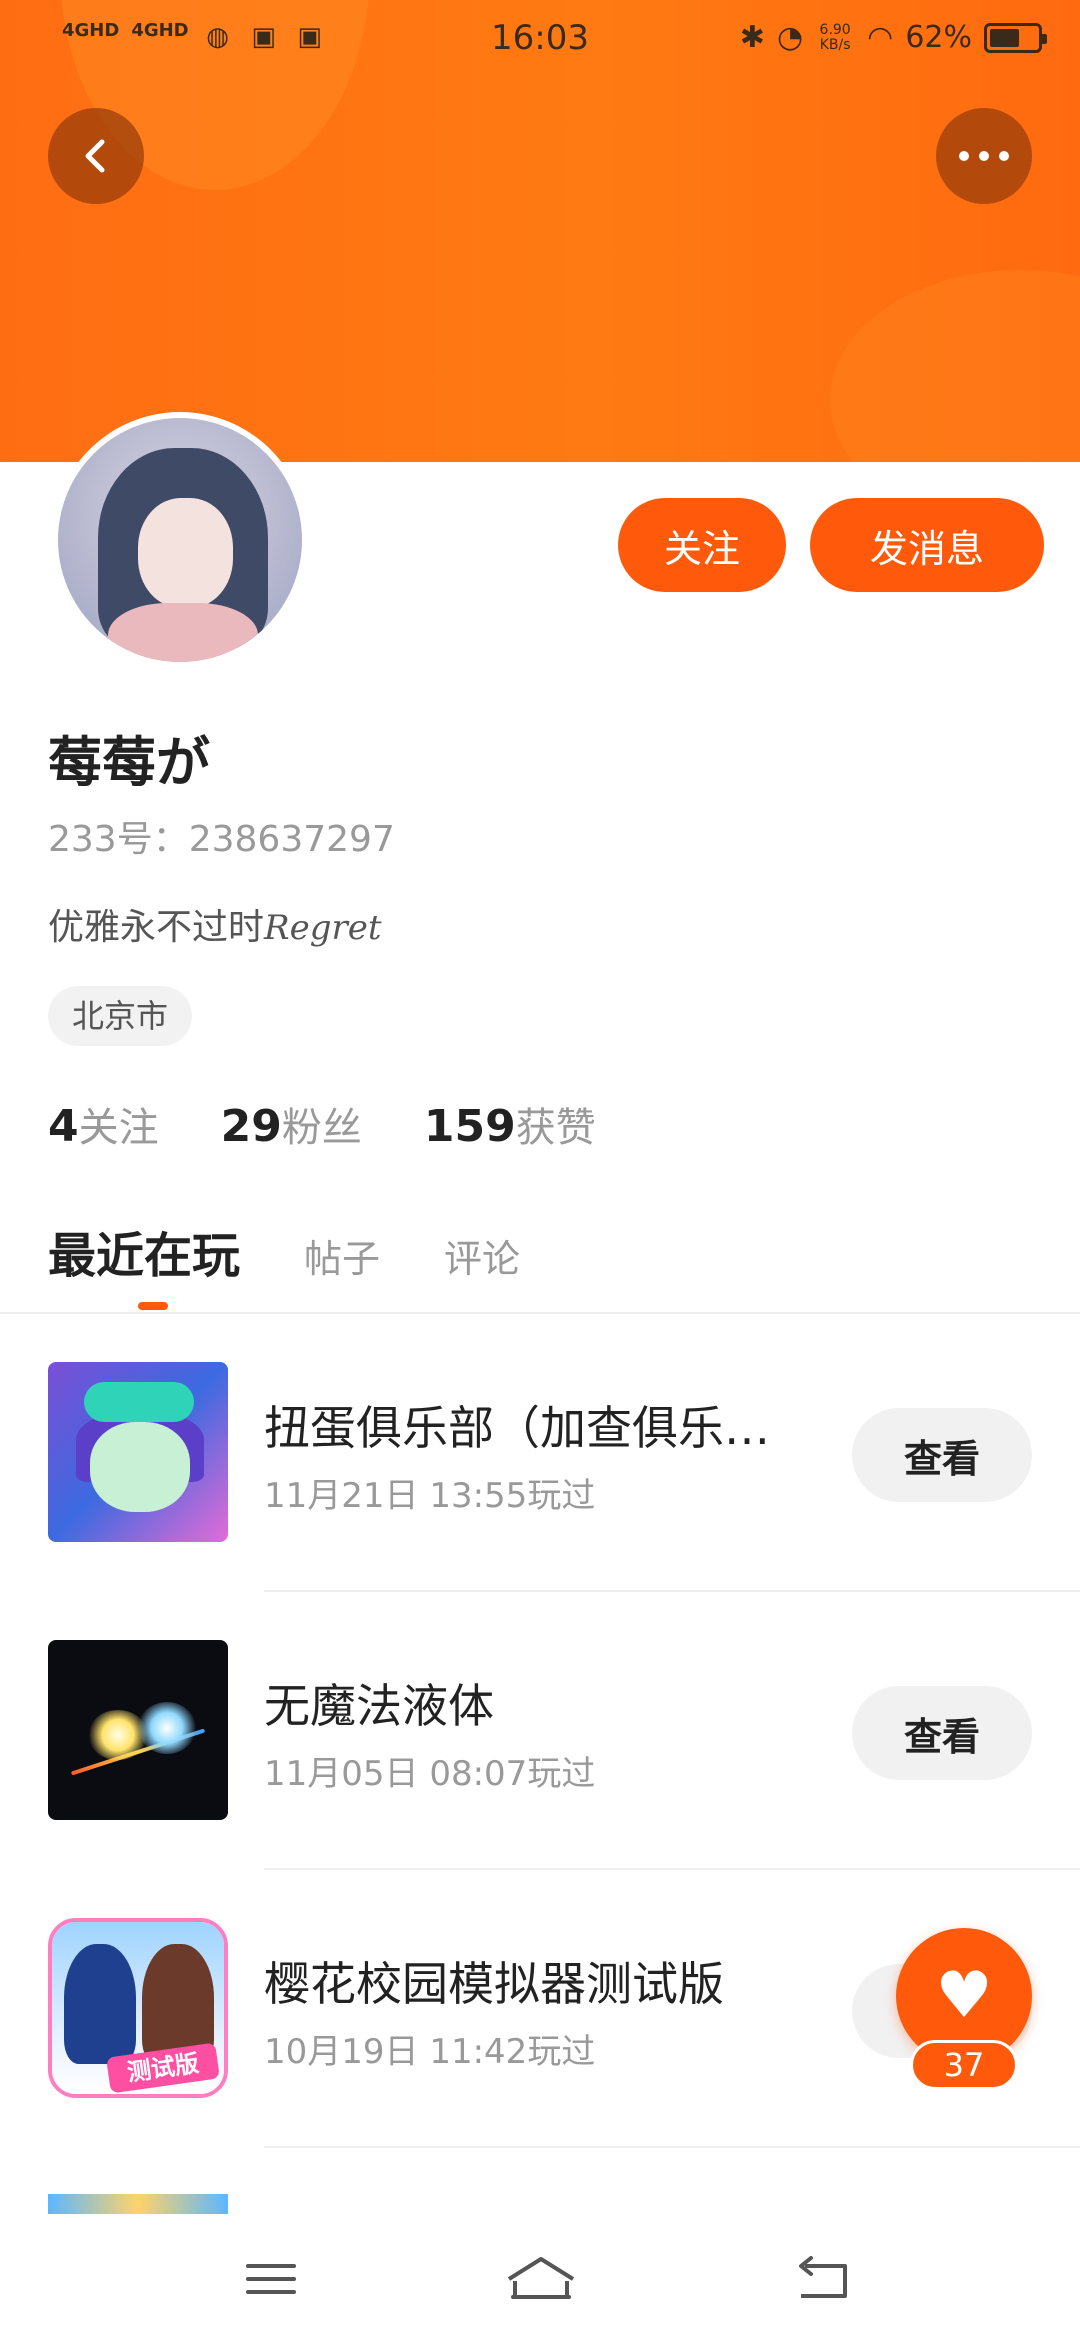 This screenshot has height=2340, width=1080. What do you see at coordinates (156, 927) in the screenshot?
I see `bio-text: 优雅永不过时` at bounding box center [156, 927].